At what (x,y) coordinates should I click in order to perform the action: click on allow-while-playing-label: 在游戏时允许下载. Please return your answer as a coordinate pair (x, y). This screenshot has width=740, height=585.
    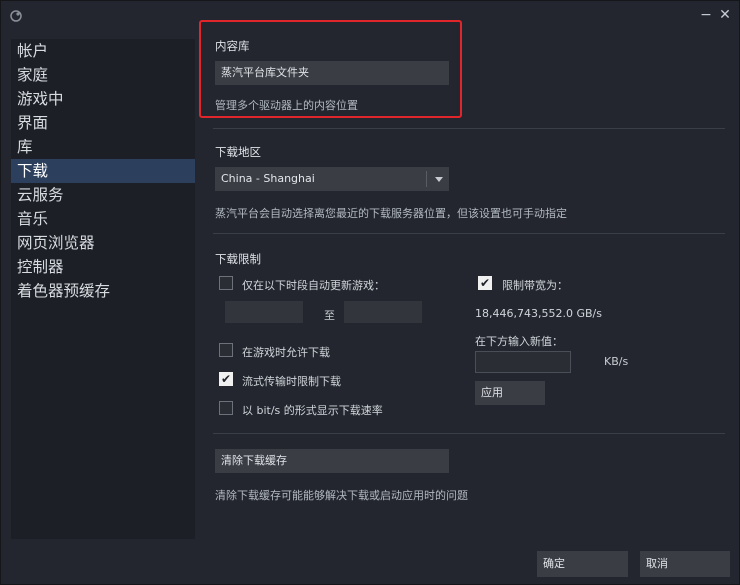
    Looking at the image, I should click on (286, 352).